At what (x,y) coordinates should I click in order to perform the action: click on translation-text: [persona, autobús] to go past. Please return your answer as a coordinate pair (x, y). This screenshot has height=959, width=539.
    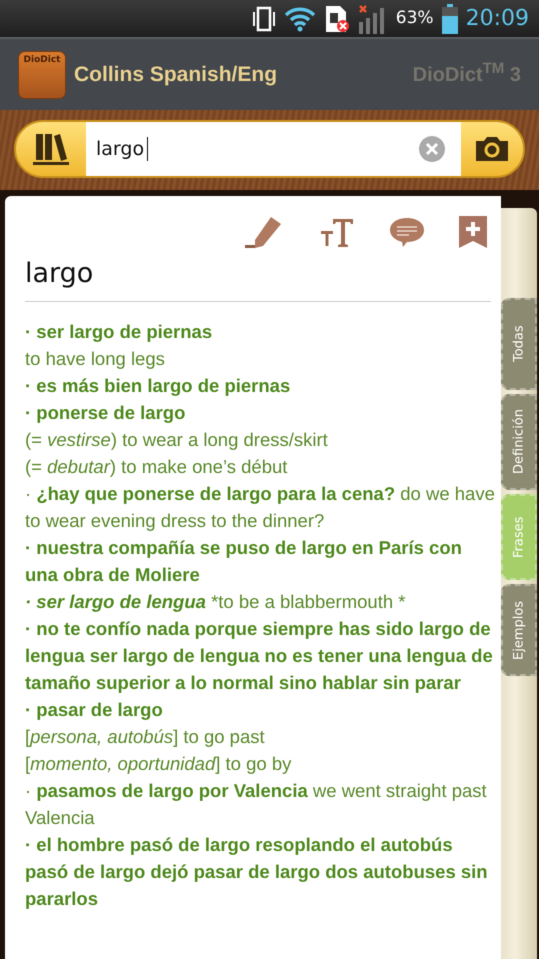
    Looking at the image, I should click on (145, 736).